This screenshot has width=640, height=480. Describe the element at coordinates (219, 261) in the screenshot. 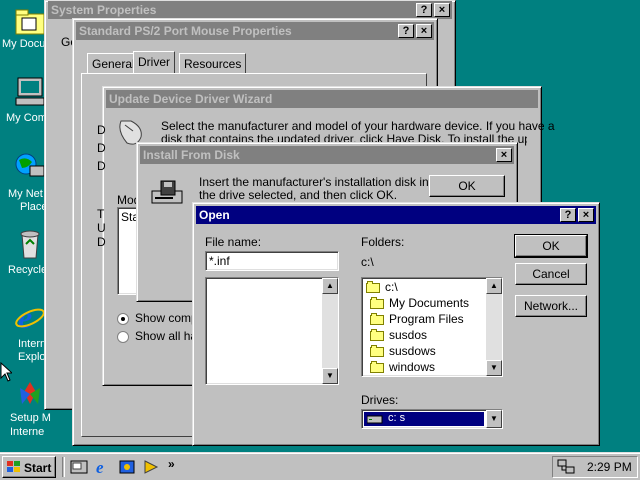

I see `file-name-value: *.inf` at that location.